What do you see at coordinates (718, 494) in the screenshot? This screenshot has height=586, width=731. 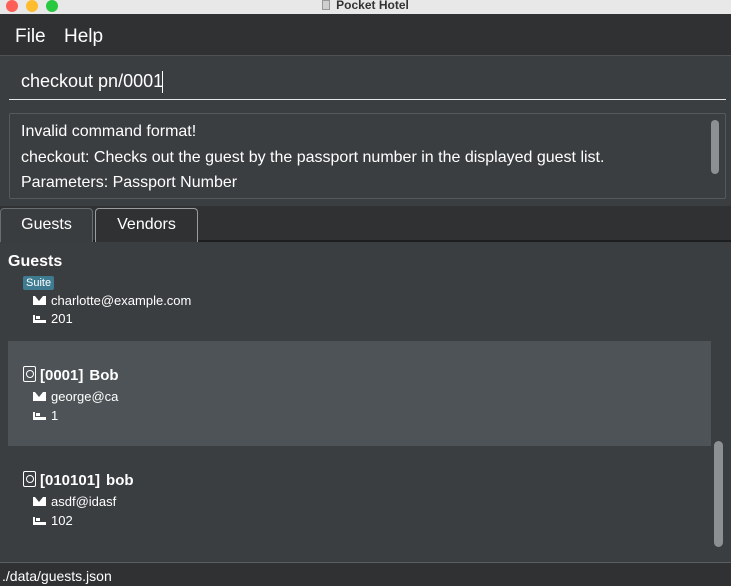 I see `guest-list-scrollbar-thumb` at bounding box center [718, 494].